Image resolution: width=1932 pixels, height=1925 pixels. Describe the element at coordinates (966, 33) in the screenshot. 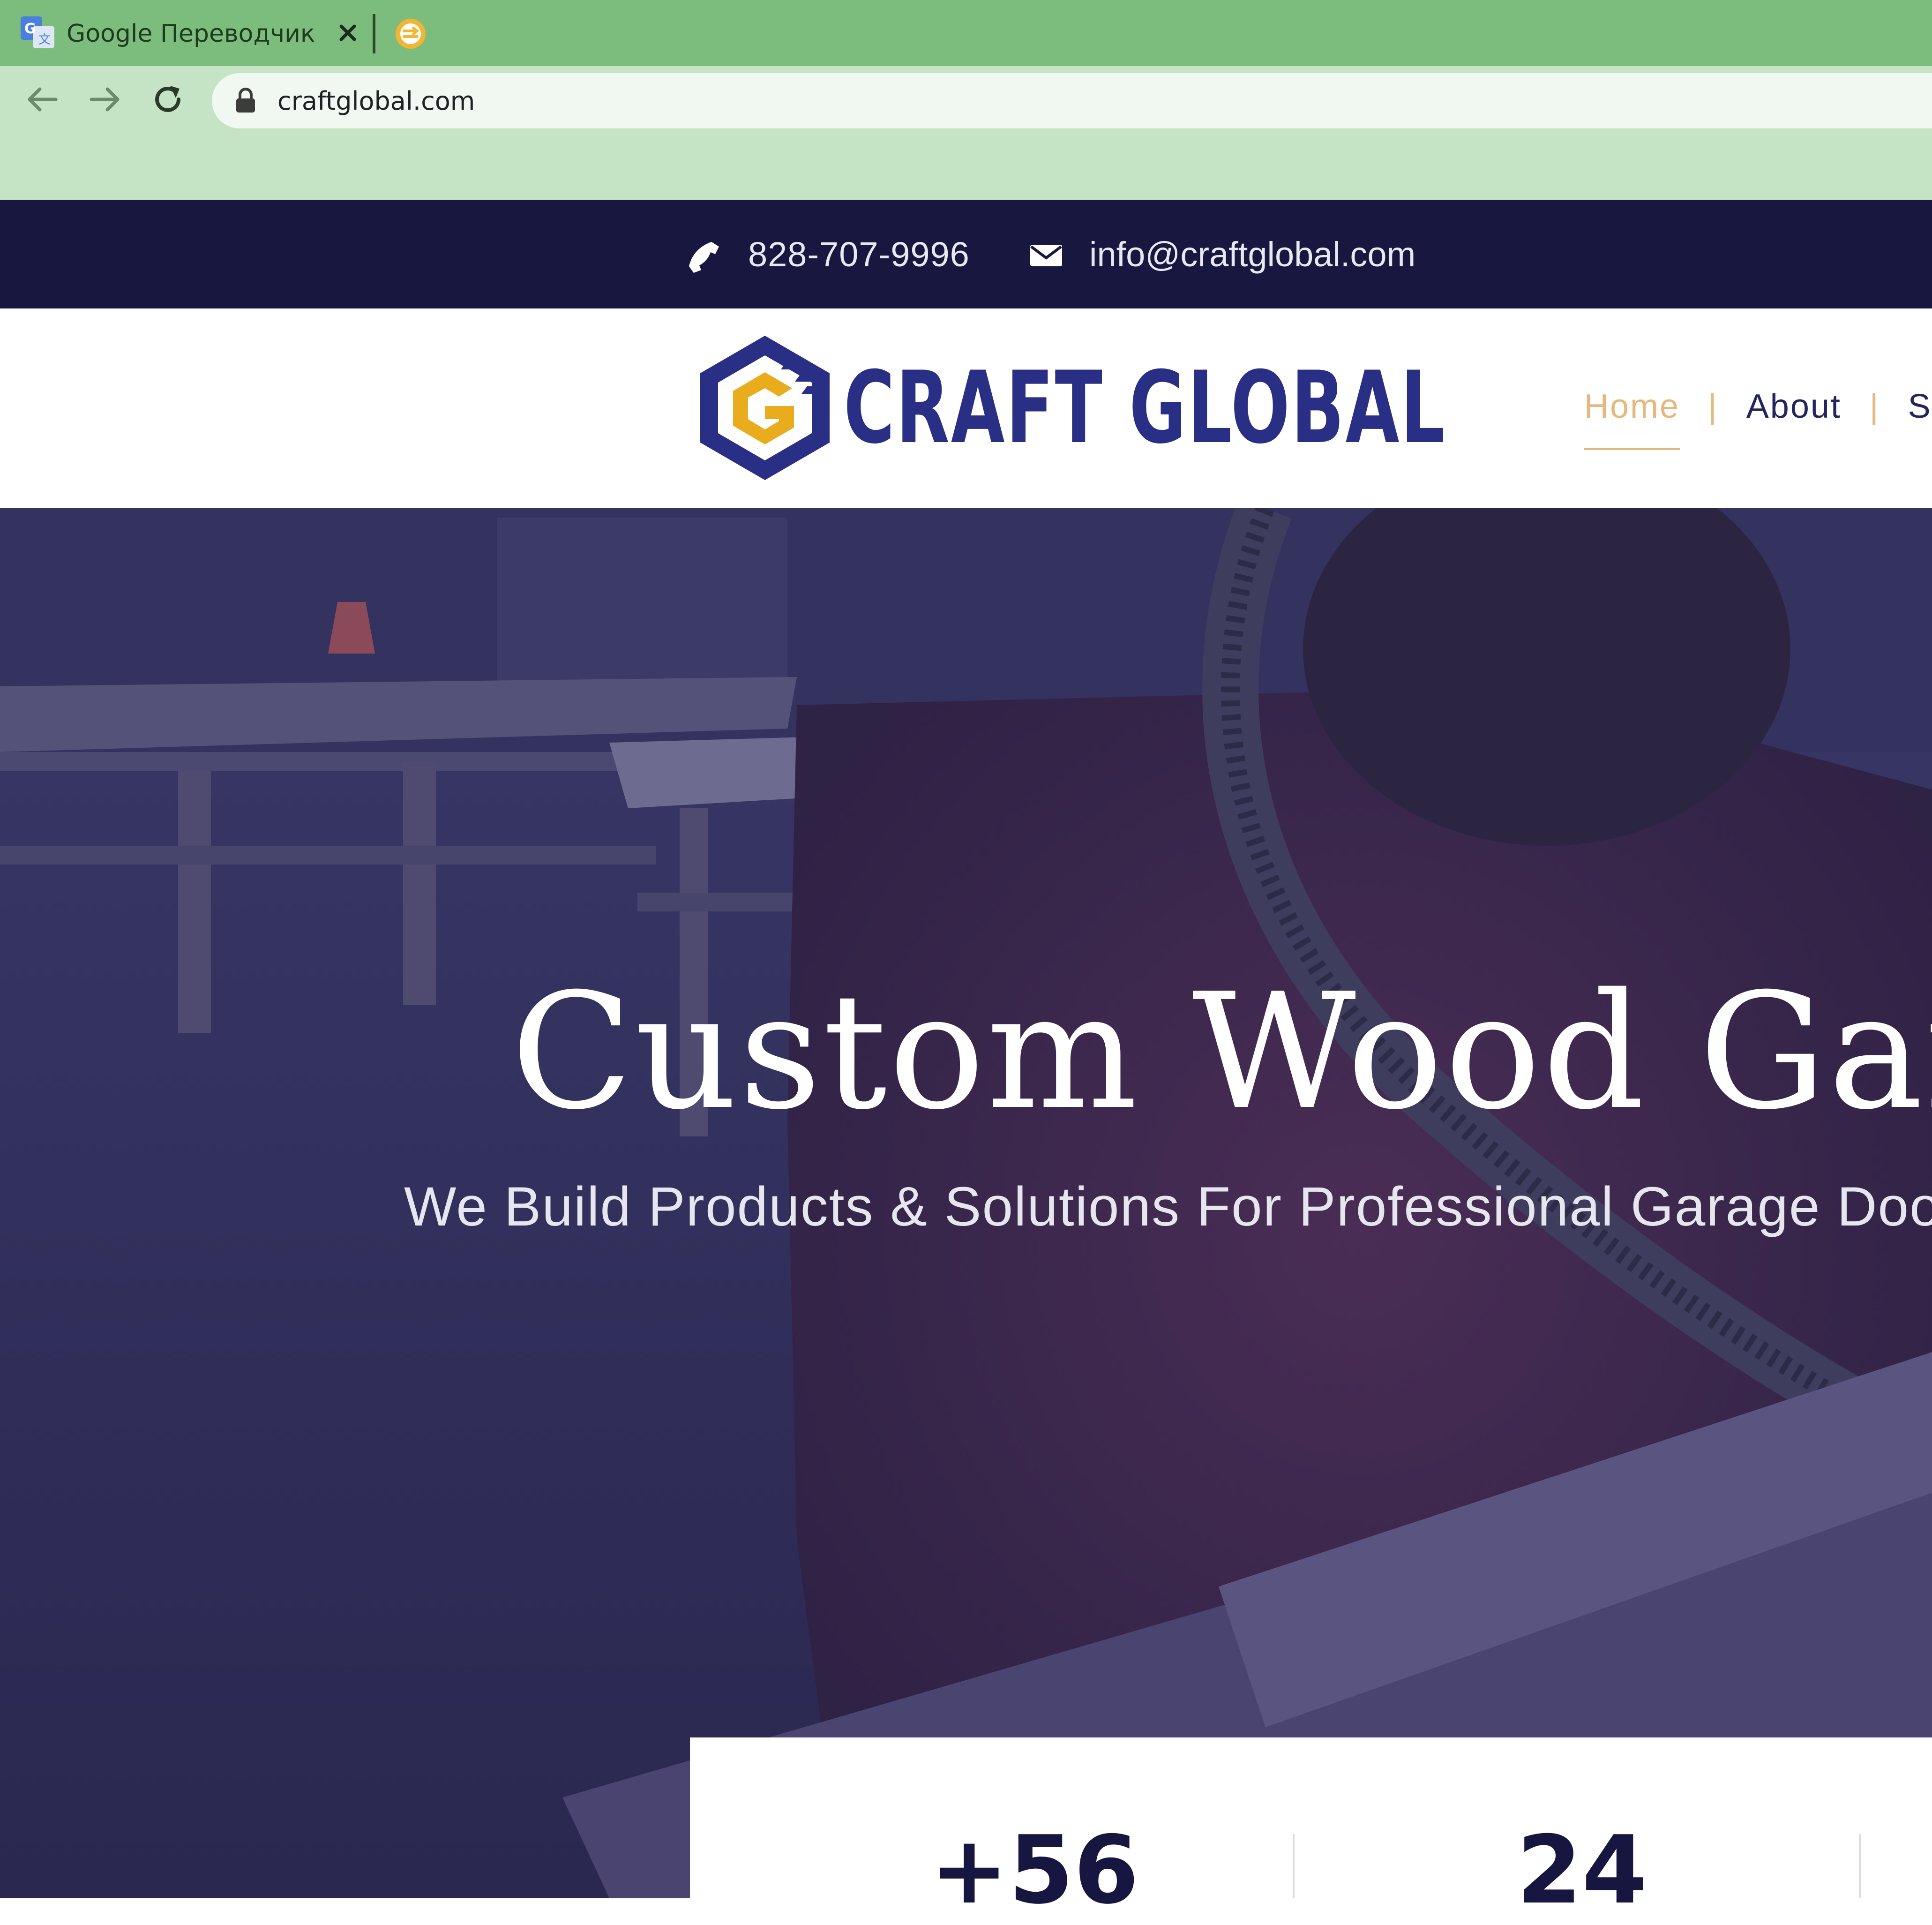

I see `browser-tabstrip: G 文 Google Переводчик` at that location.